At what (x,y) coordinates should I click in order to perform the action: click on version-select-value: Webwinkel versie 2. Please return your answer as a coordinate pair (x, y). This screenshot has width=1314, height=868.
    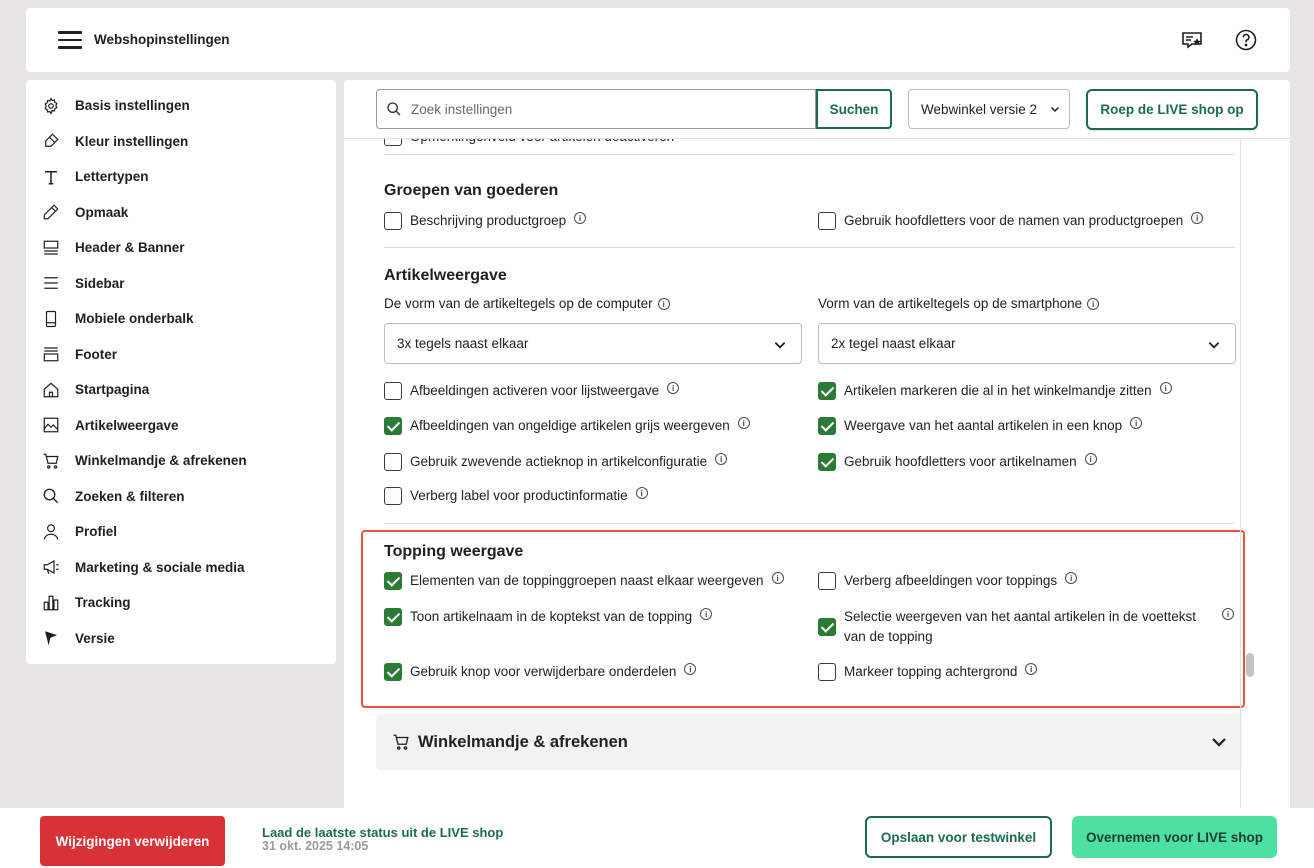
    Looking at the image, I should click on (979, 109).